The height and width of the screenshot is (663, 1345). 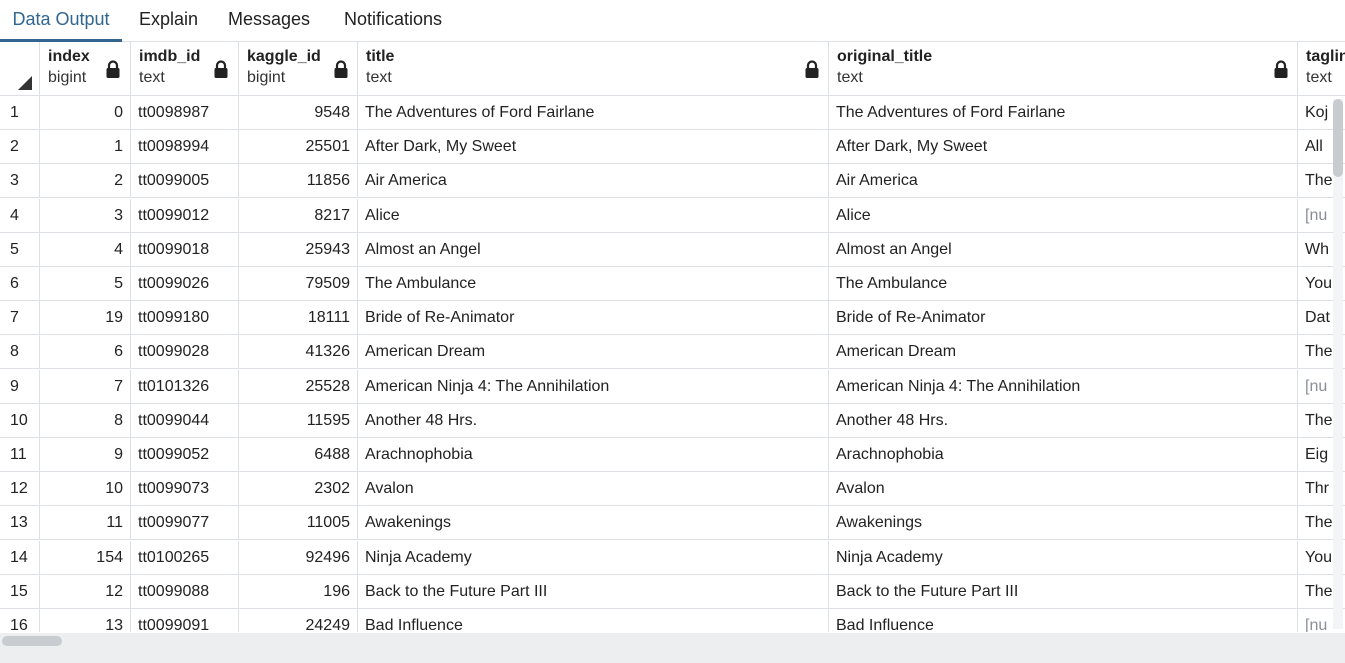 I want to click on row-number: 2, so click(x=20, y=147).